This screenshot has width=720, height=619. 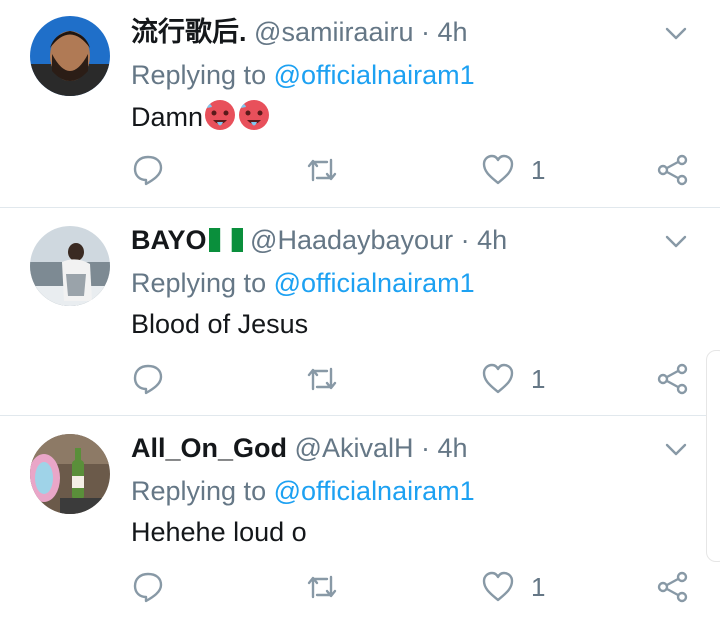 What do you see at coordinates (167, 117) in the screenshot?
I see `tweet-text-content: Damn` at bounding box center [167, 117].